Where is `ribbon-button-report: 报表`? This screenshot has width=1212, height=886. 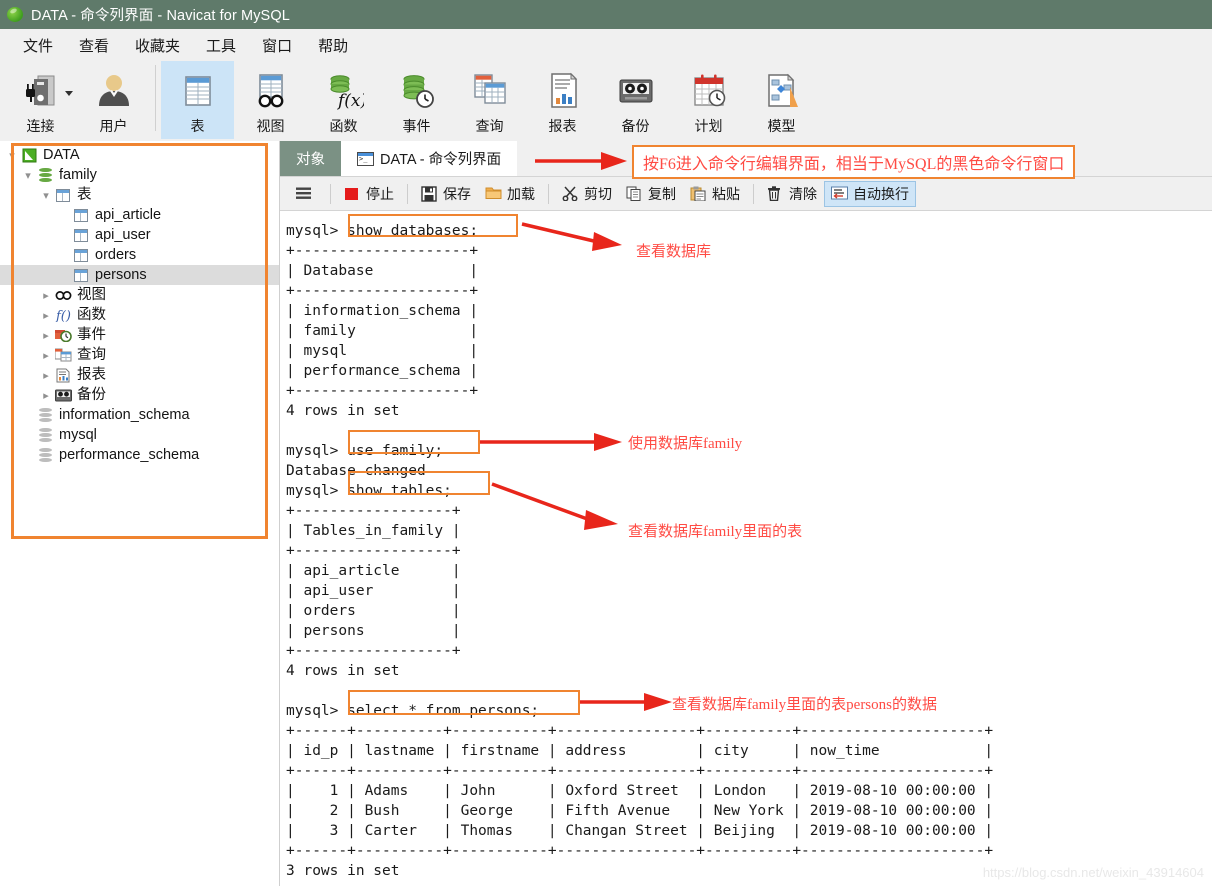
ribbon-button-report: 报表 is located at coordinates (562, 100).